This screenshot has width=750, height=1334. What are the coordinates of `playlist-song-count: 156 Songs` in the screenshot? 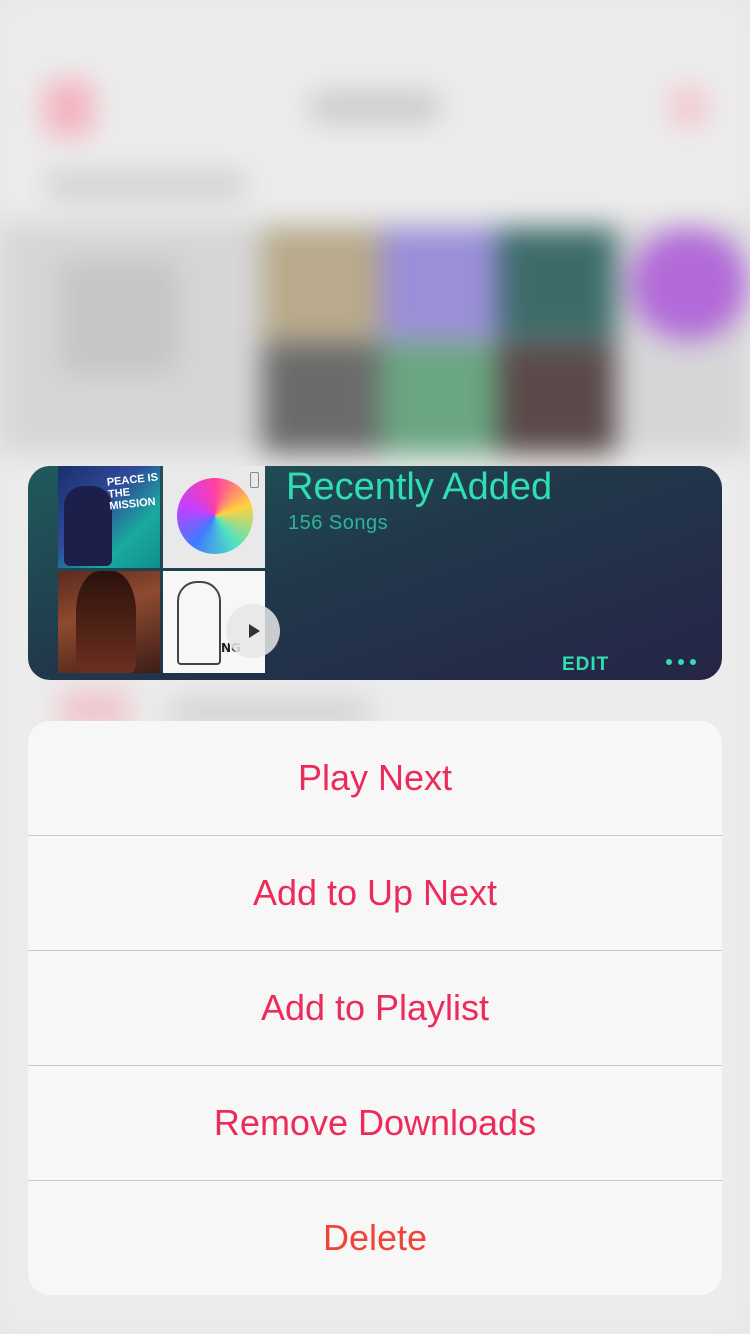 It's located at (338, 523).